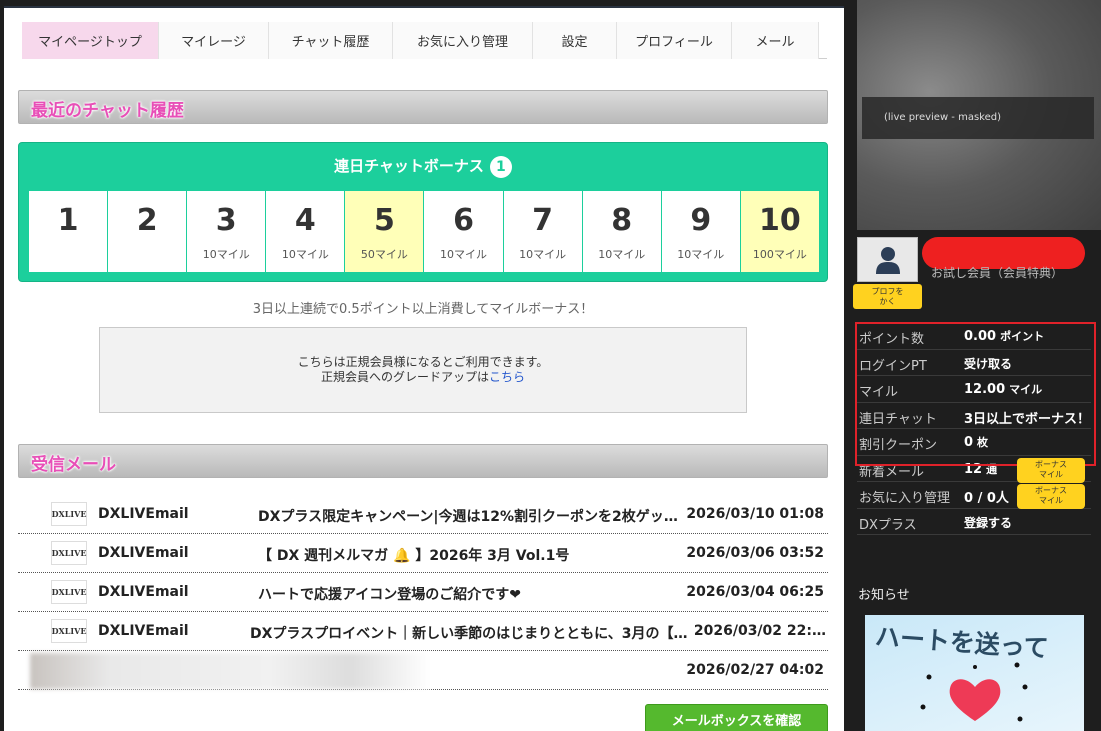 The width and height of the screenshot is (1101, 731). I want to click on bonus-mile-badge-favorites: ボーナス マイル, so click(1051, 496).